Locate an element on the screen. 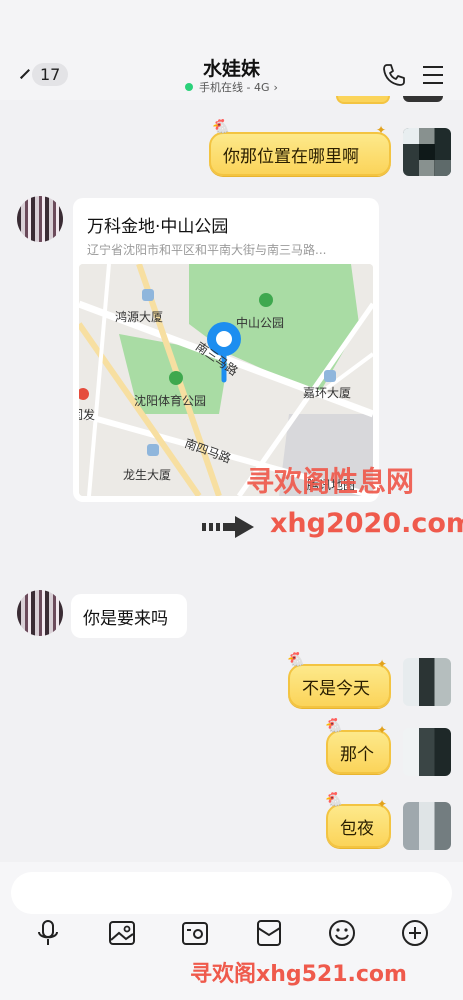 This screenshot has height=1000, width=463. watermark-text: xhg2020.com is located at coordinates (366, 523).